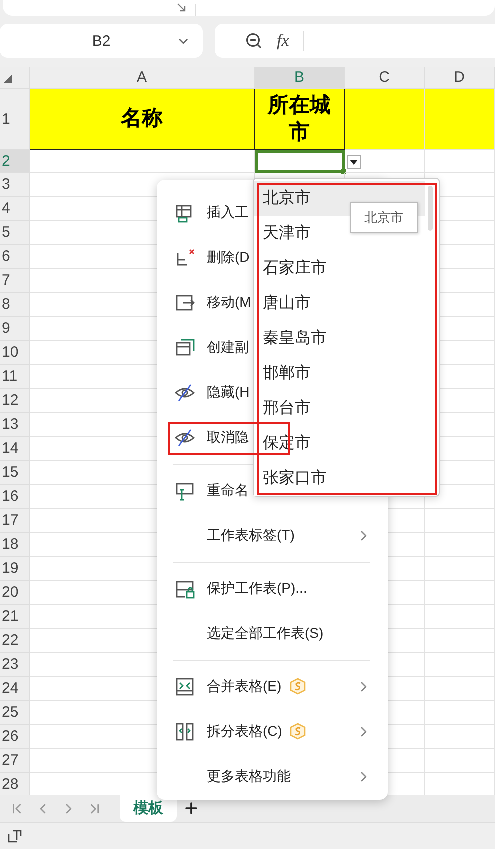 The height and width of the screenshot is (849, 495). I want to click on tooltip: 北京市, so click(384, 217).